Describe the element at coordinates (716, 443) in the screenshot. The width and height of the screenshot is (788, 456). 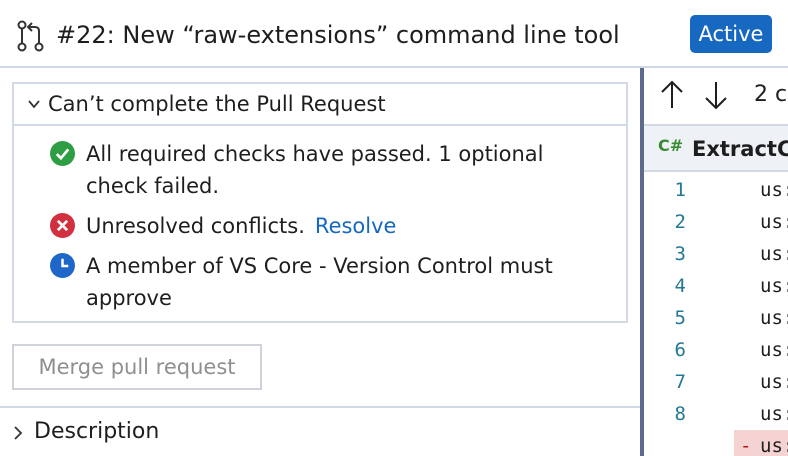
I see `deleted-code-line: - us:` at that location.